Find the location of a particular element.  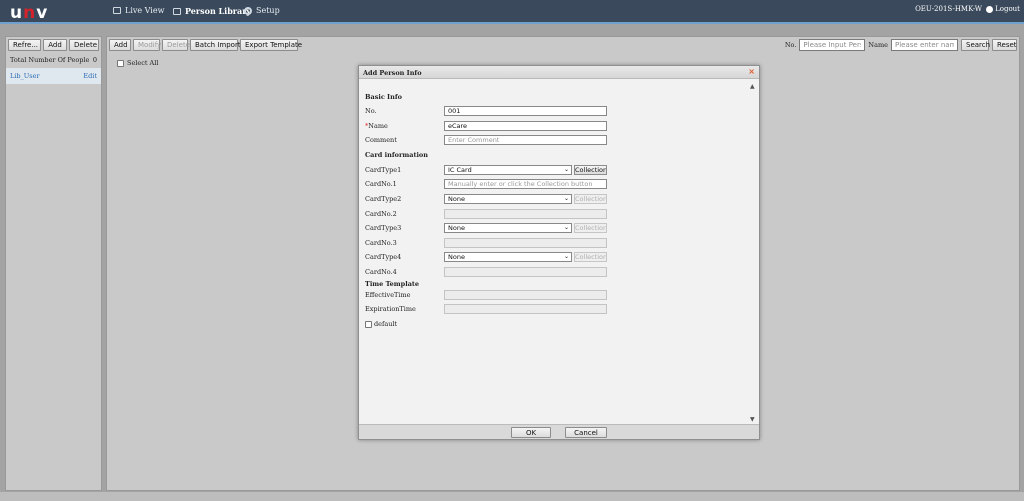

cardno4-input is located at coordinates (525, 272).